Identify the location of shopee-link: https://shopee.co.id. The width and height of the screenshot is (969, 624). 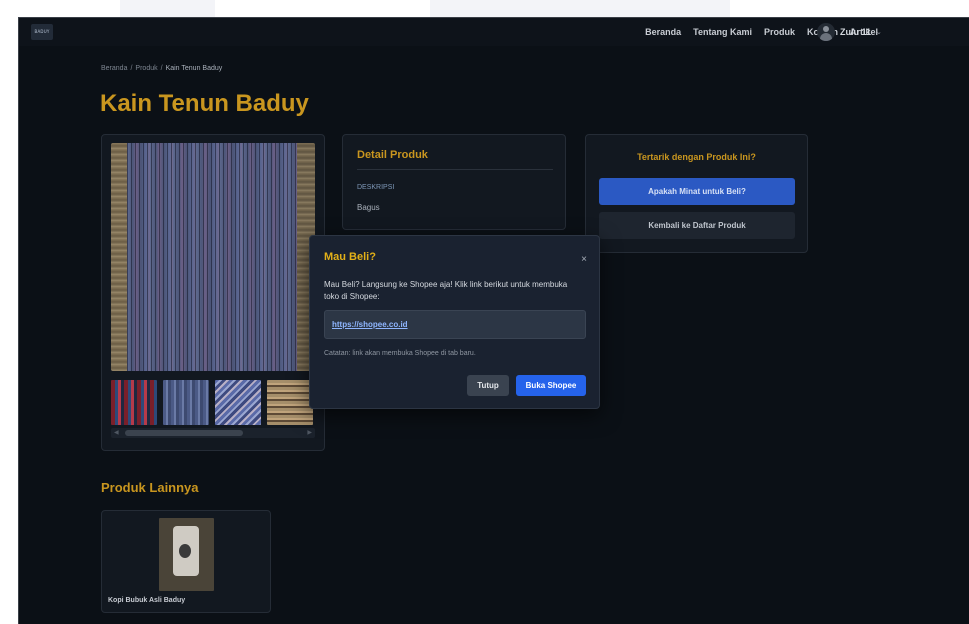
(370, 324).